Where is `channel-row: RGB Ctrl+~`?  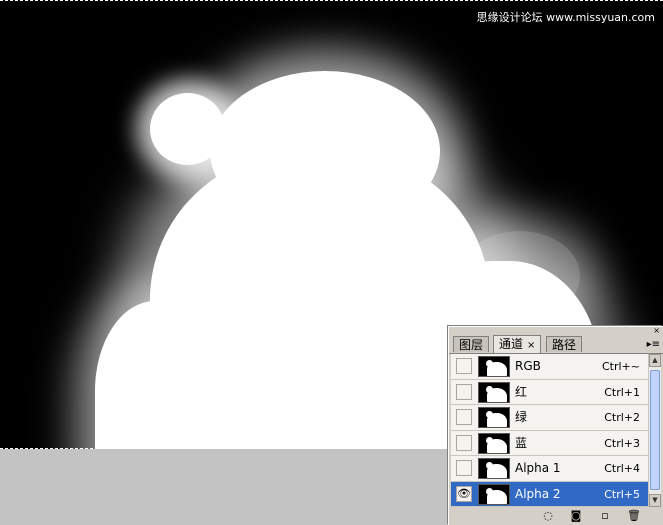
channel-row: RGB Ctrl+~ is located at coordinates (549, 367).